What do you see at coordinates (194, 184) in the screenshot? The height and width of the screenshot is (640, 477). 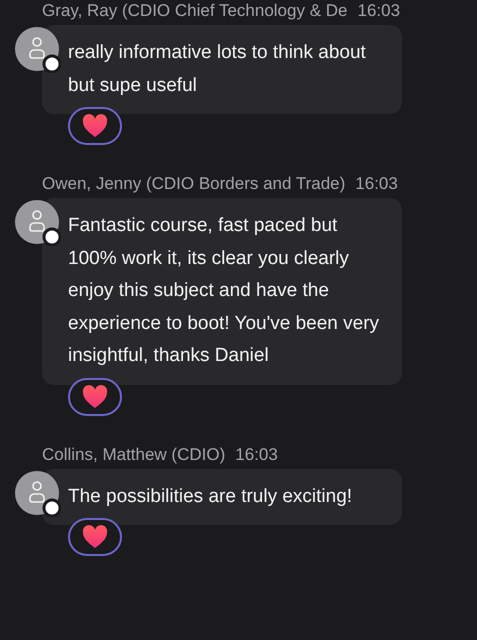 I see `sender-name: Owen, Jenny (CDIO Borders and Trade)` at bounding box center [194, 184].